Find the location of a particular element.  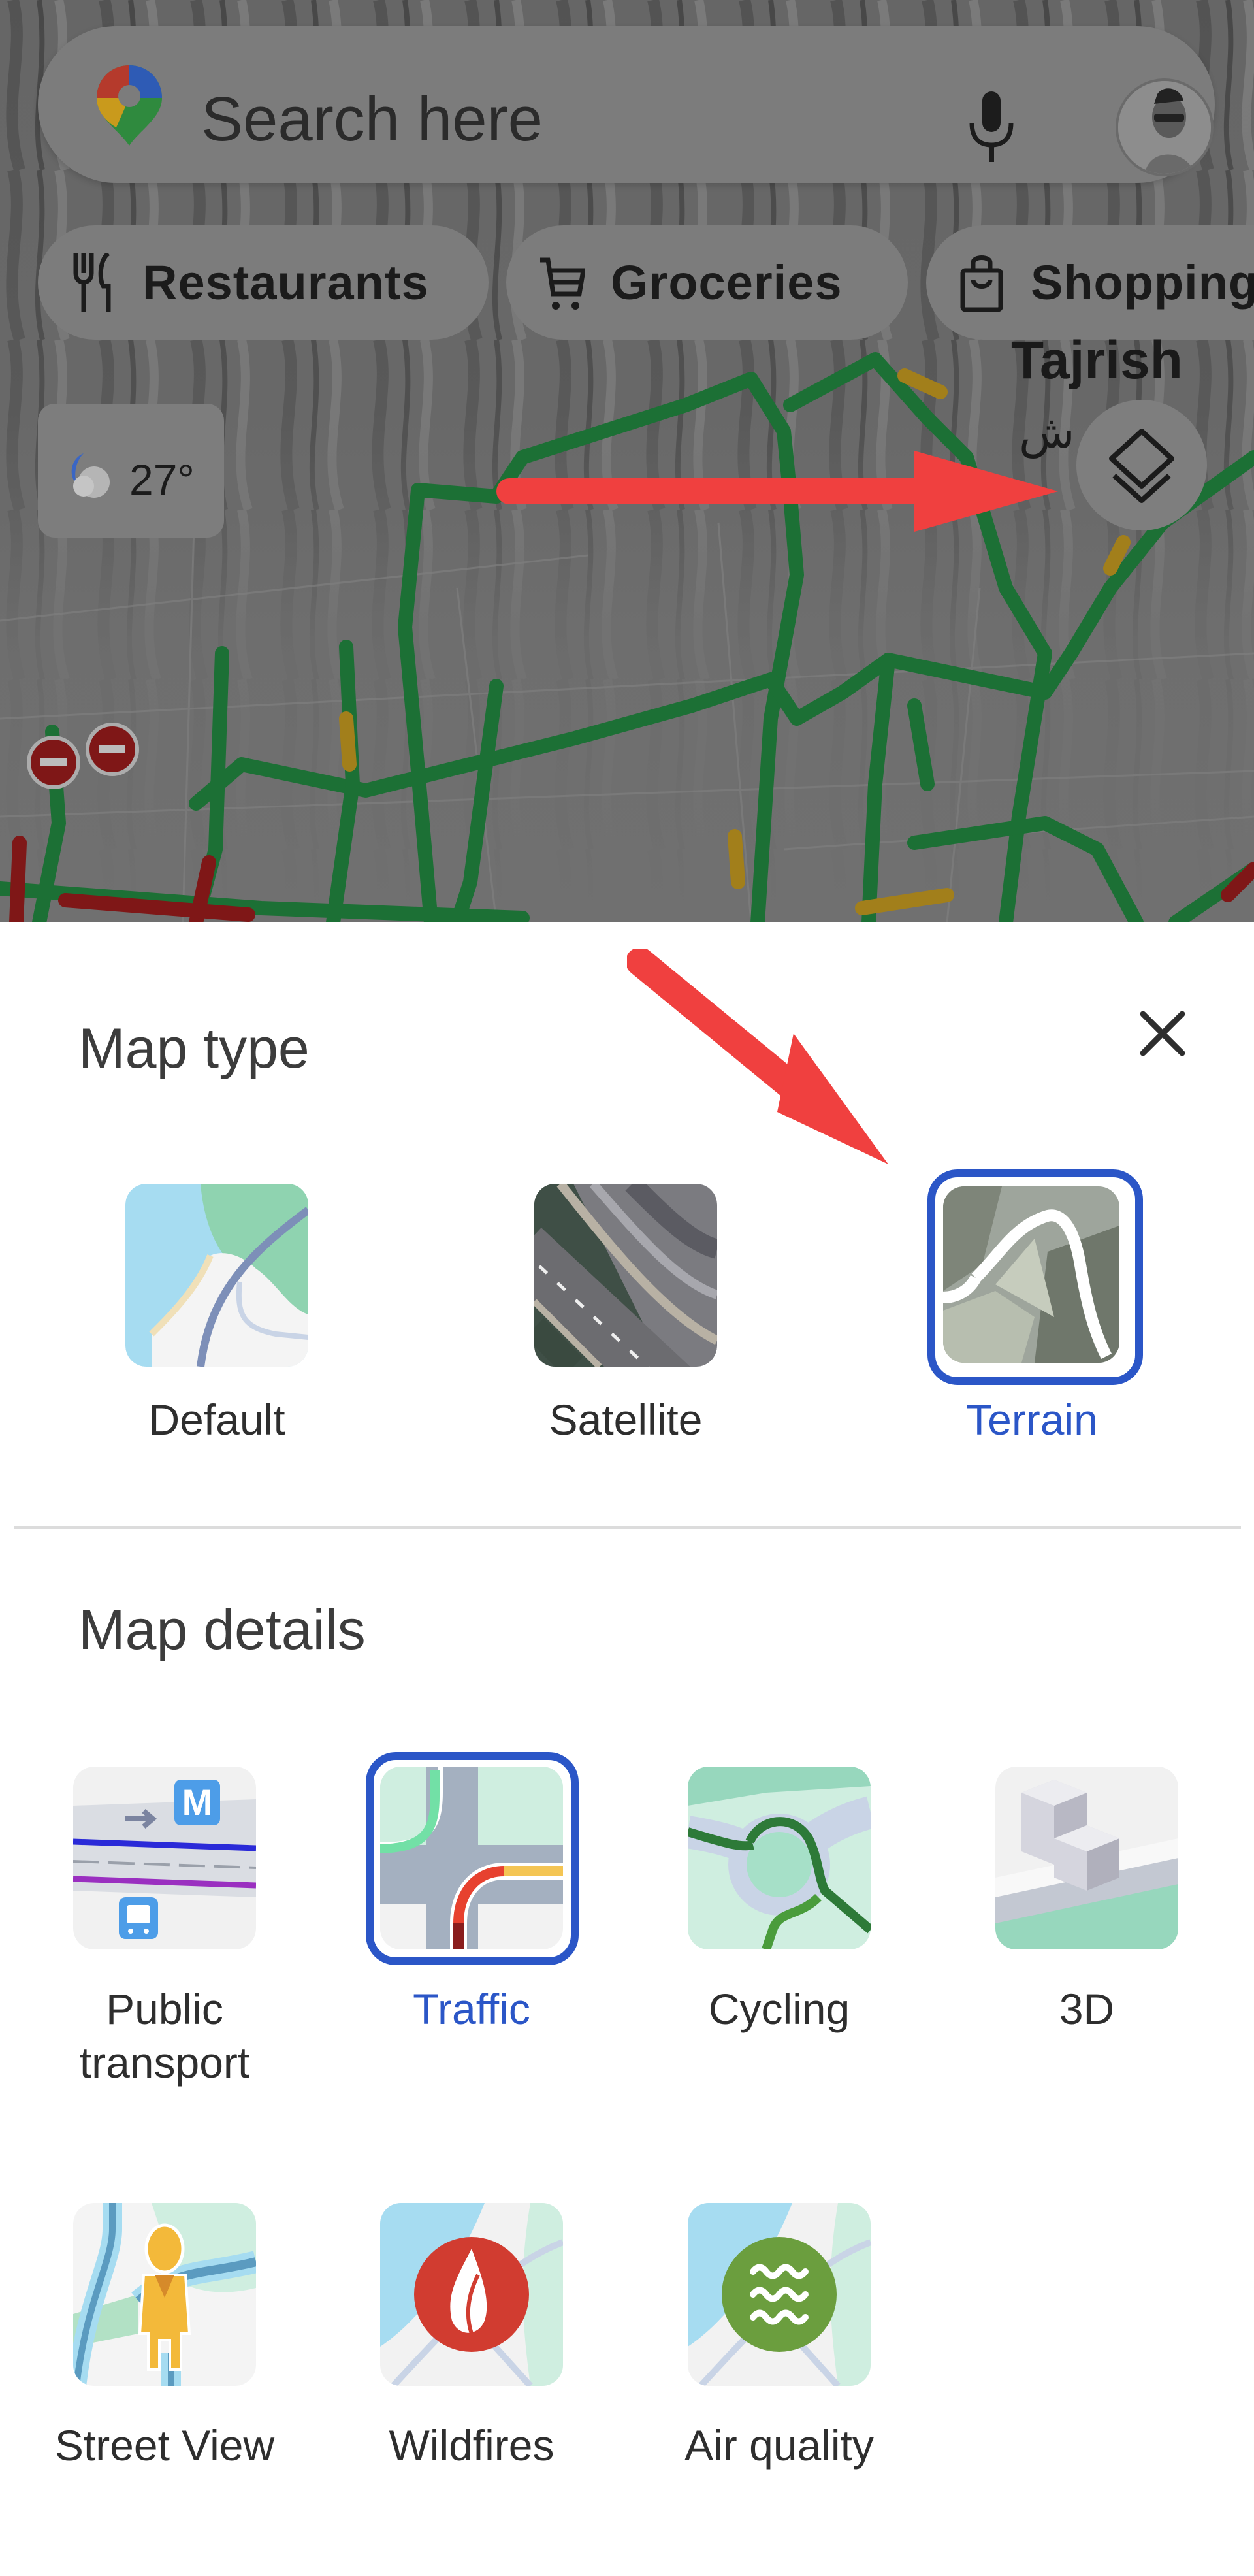

search-bar: Search here is located at coordinates (626, 104).